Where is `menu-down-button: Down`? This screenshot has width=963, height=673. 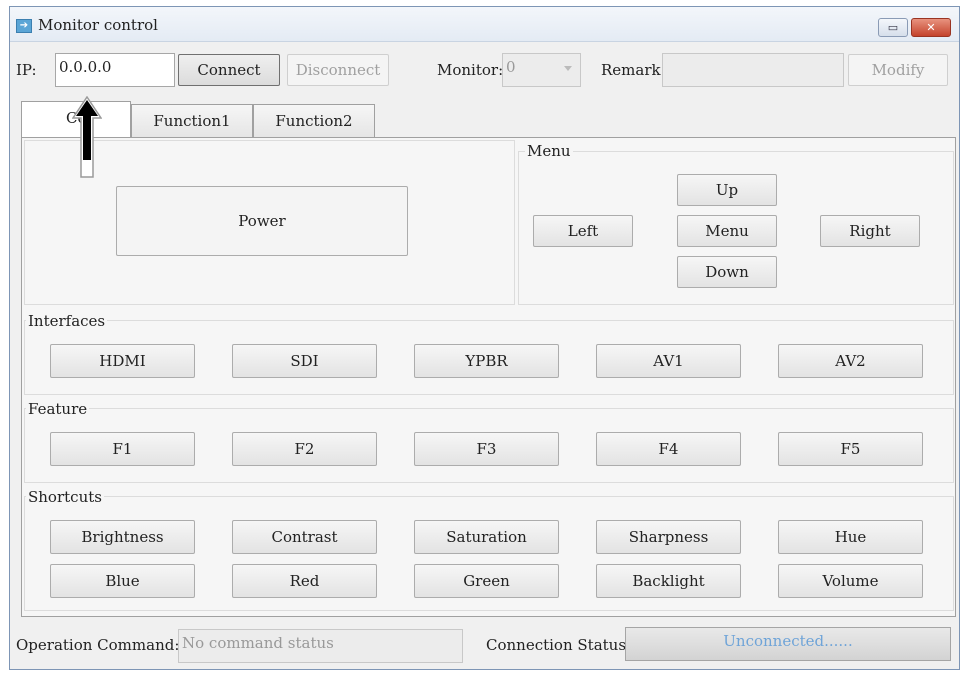 menu-down-button: Down is located at coordinates (727, 272).